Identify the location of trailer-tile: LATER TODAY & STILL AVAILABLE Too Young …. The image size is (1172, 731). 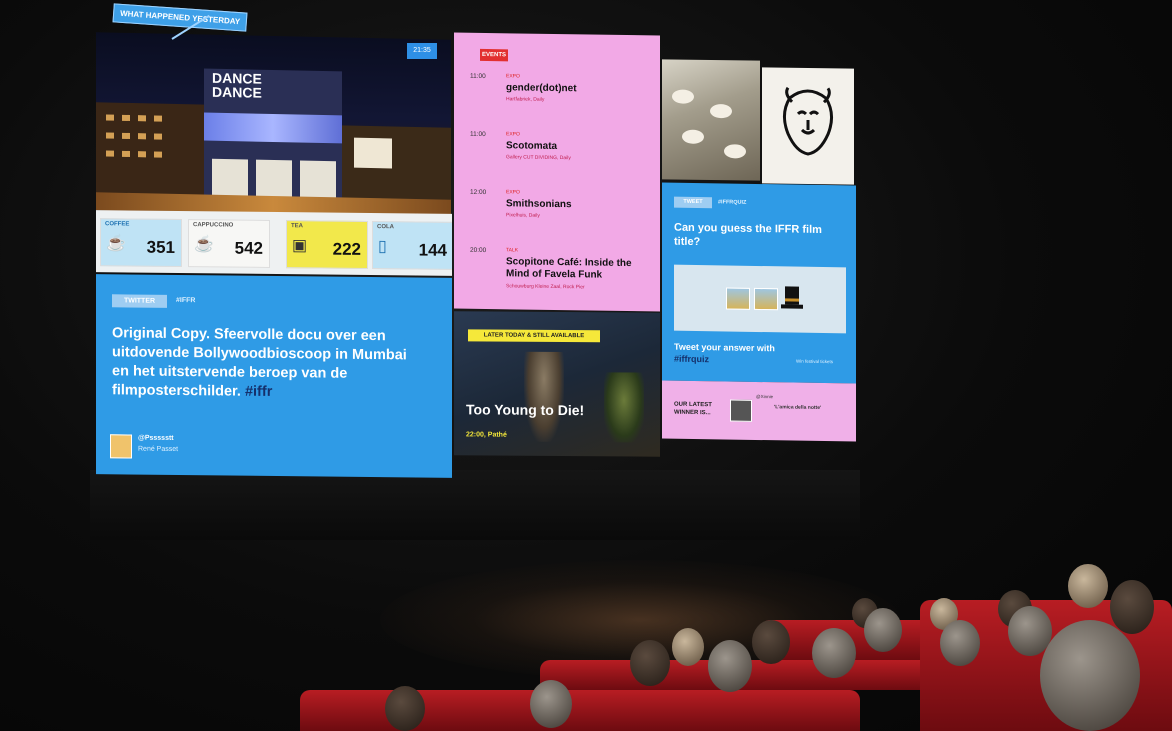
(557, 384).